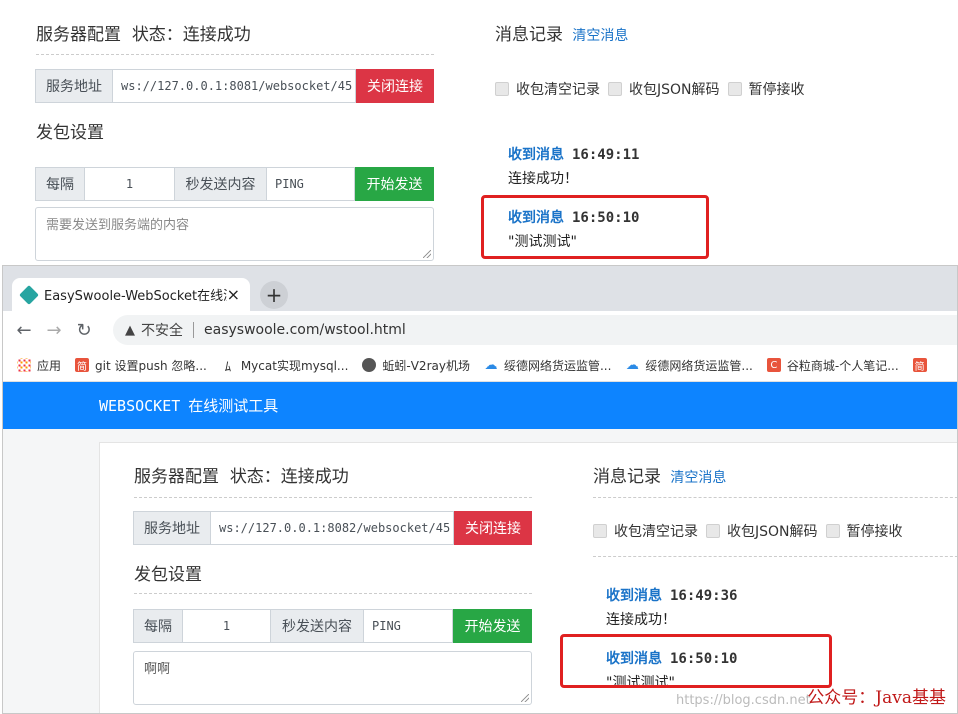 This screenshot has height=714, width=958. Describe the element at coordinates (140, 405) in the screenshot. I see `brand-mono: WEBSOCKET` at that location.